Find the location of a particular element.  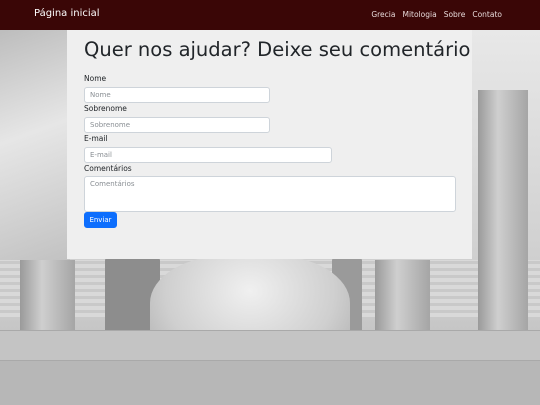

nav-link-grecia: Grecia is located at coordinates (383, 14).